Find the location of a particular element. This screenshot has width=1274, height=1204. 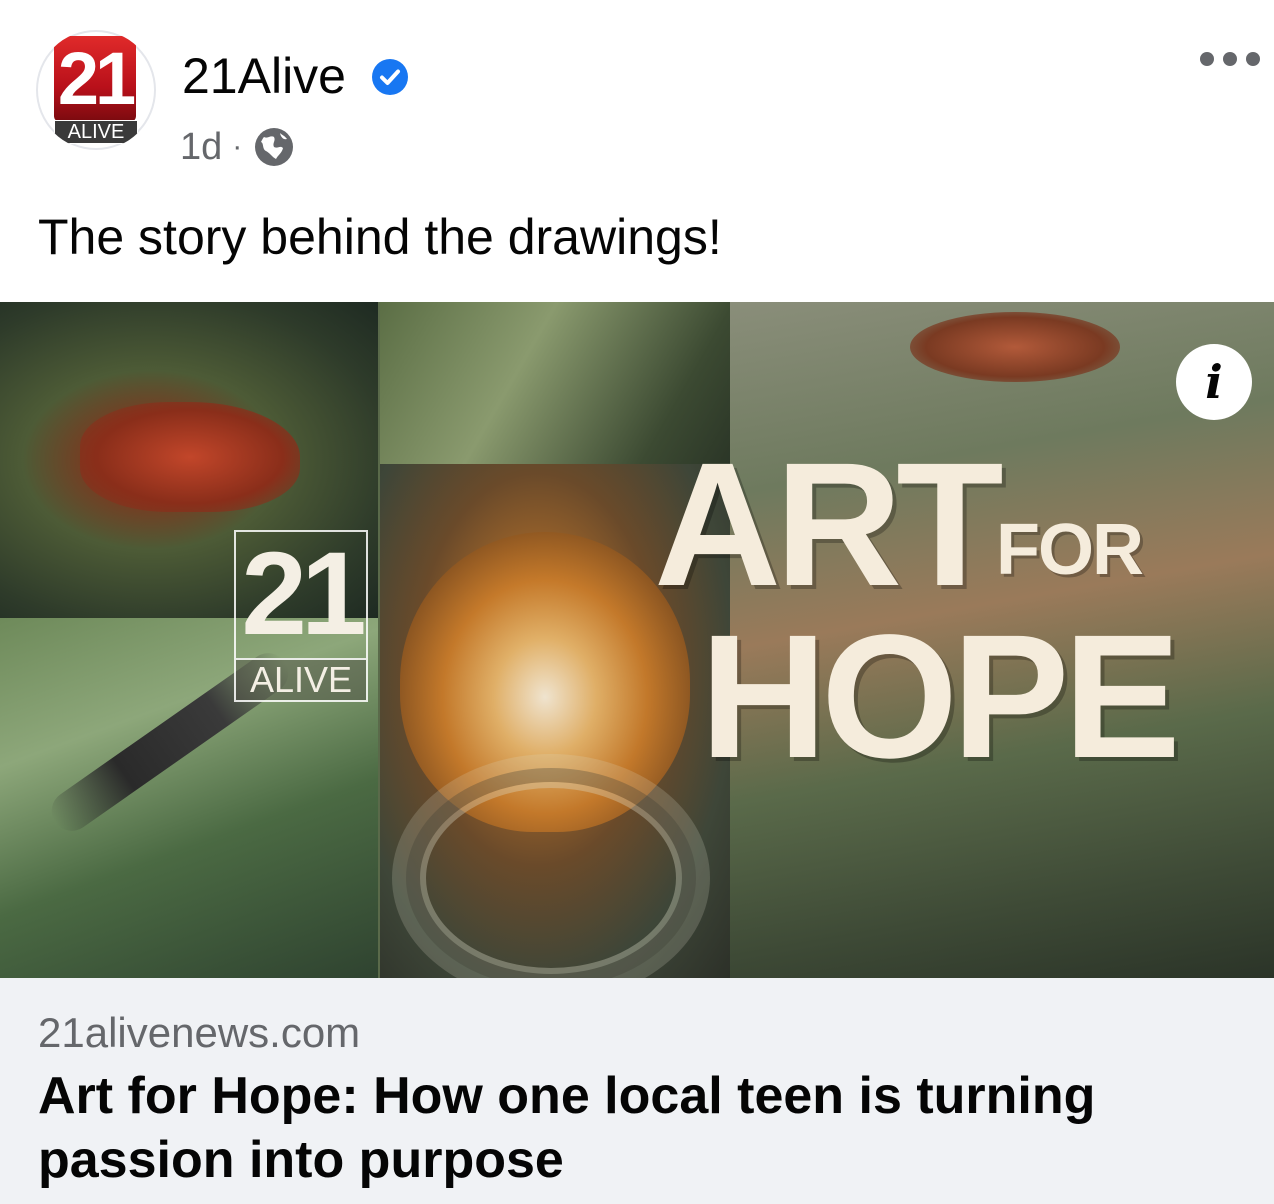

water-ripple is located at coordinates (551, 878).